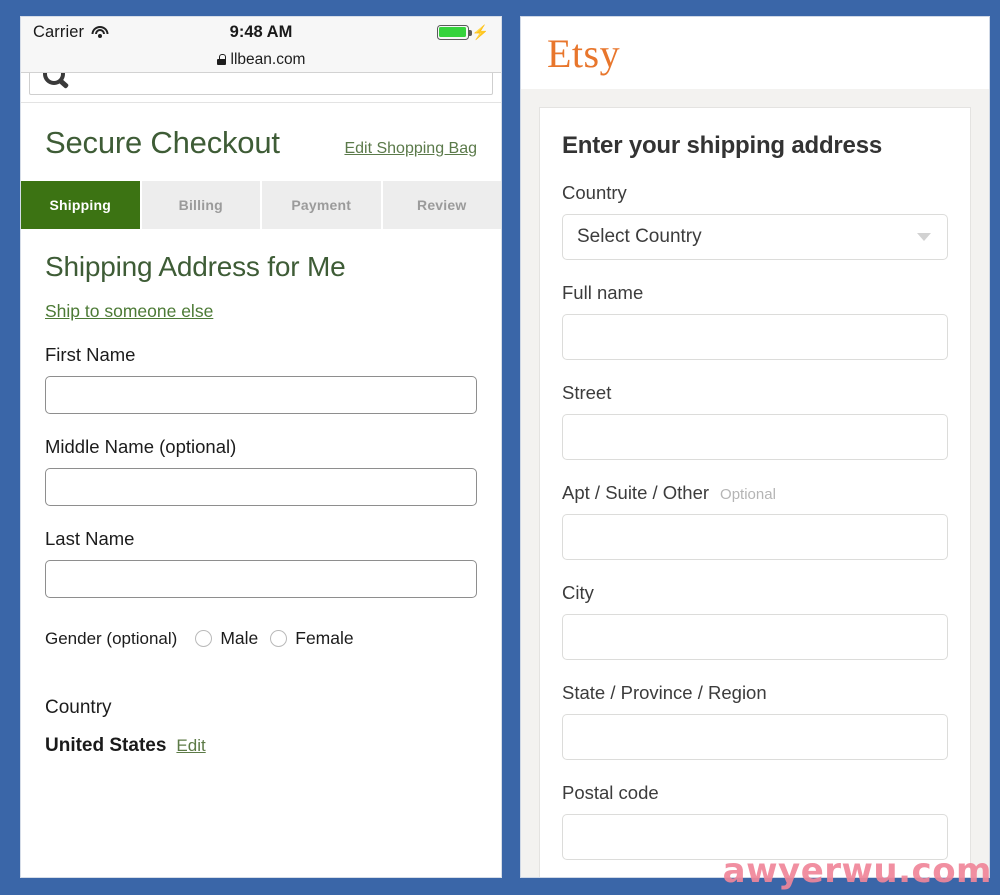 This screenshot has height=895, width=1000. Describe the element at coordinates (755, 293) in the screenshot. I see `field-label: Full name` at that location.